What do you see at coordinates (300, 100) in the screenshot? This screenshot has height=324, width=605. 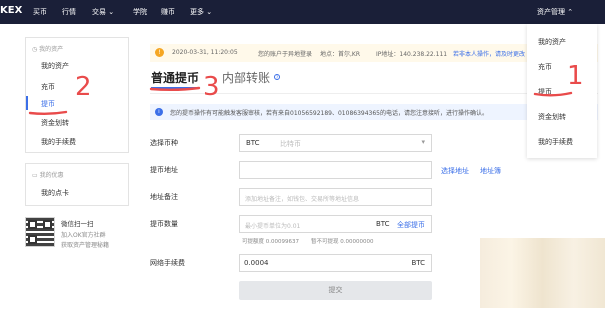 I see `annotation-layer` at bounding box center [300, 100].